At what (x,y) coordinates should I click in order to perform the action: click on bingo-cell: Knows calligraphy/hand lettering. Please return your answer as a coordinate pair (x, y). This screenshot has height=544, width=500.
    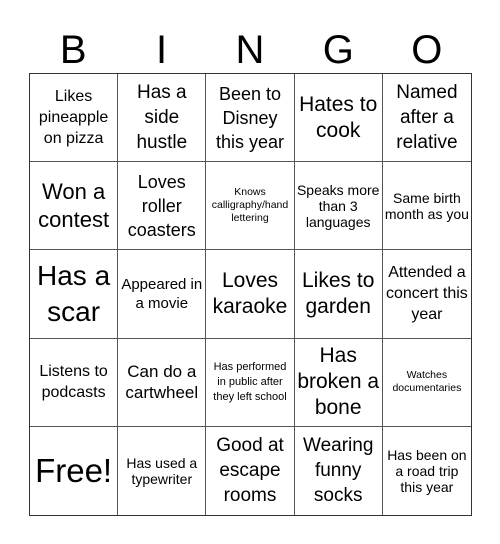
    Looking at the image, I should click on (250, 206).